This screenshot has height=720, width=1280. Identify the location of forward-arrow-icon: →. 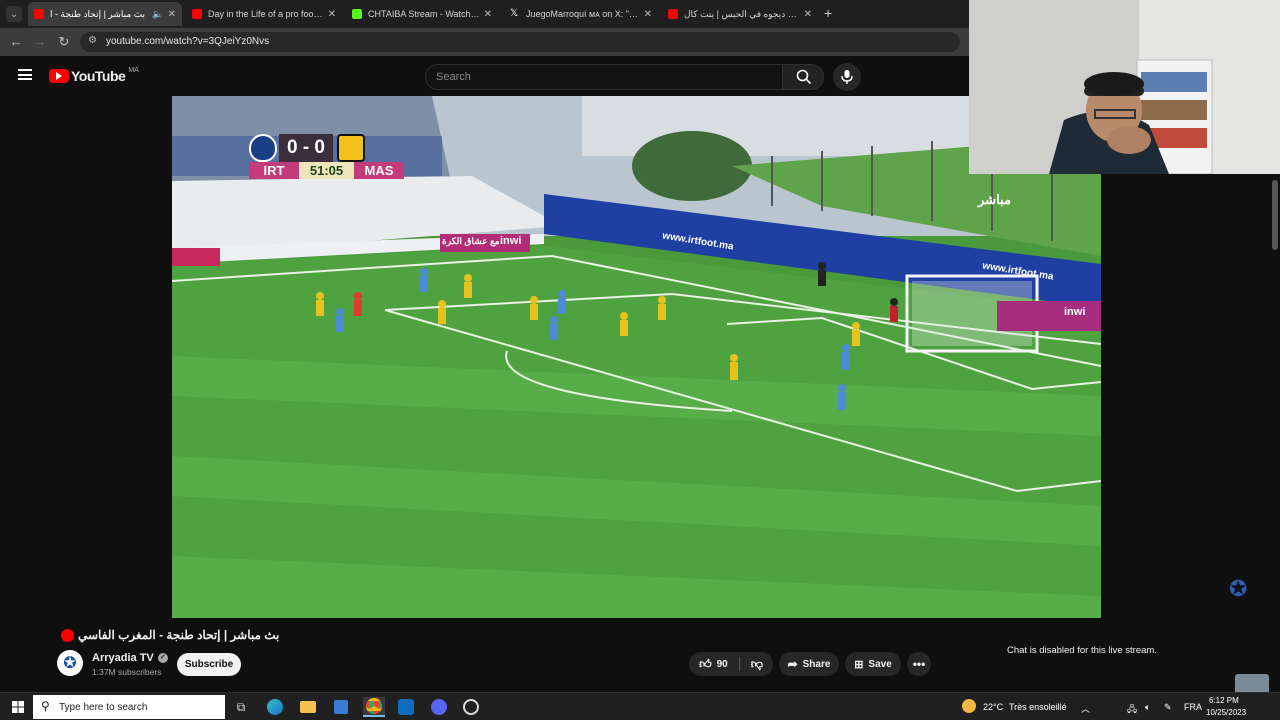
(40, 41).